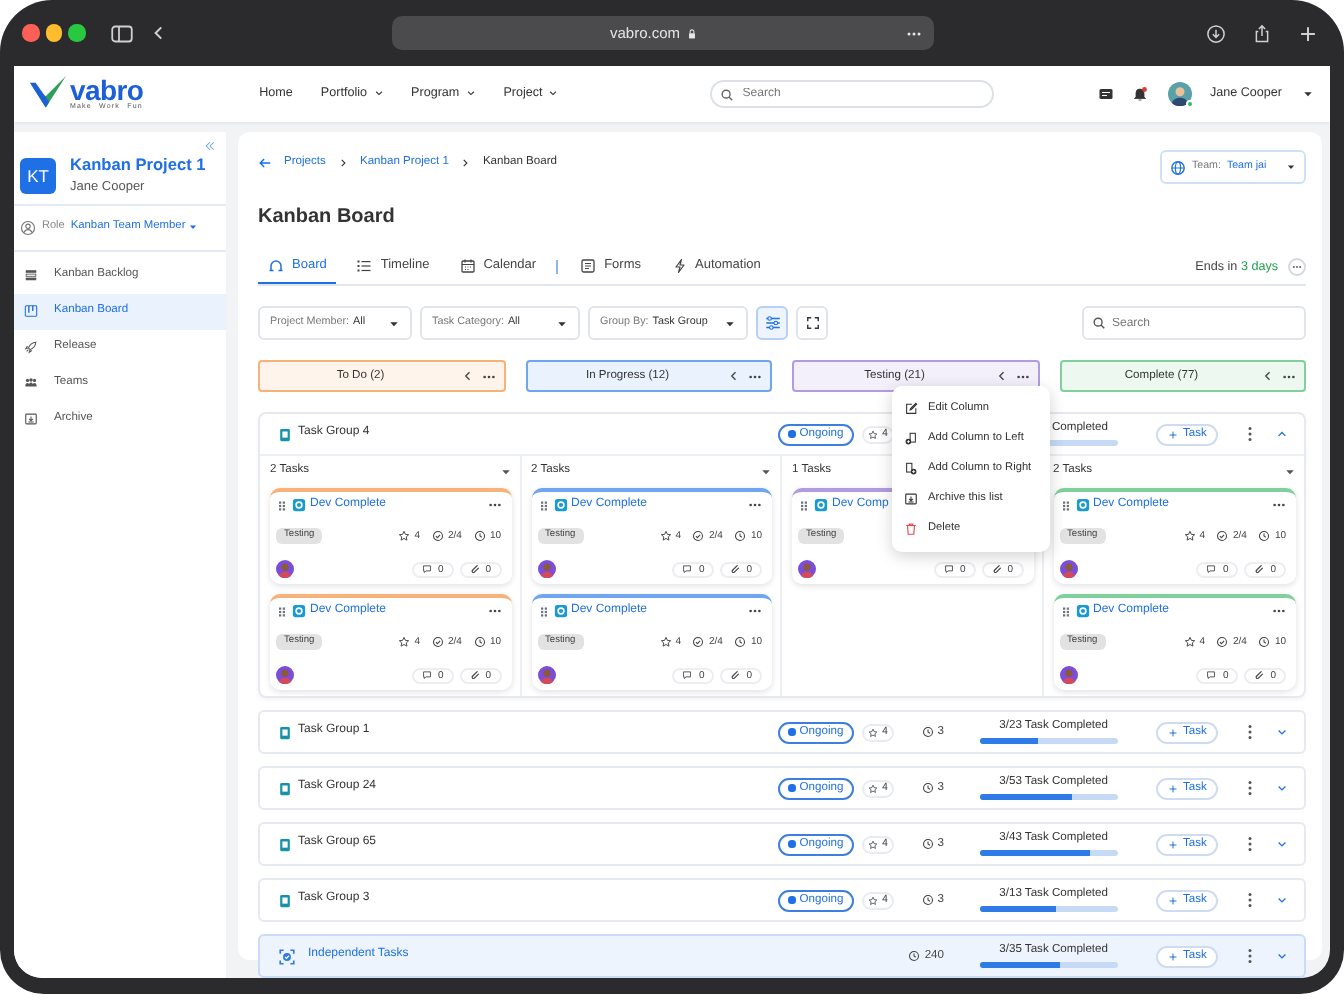 This screenshot has height=1000, width=1344. Describe the element at coordinates (327, 218) in the screenshot. I see `page-title: Kanban Board` at that location.